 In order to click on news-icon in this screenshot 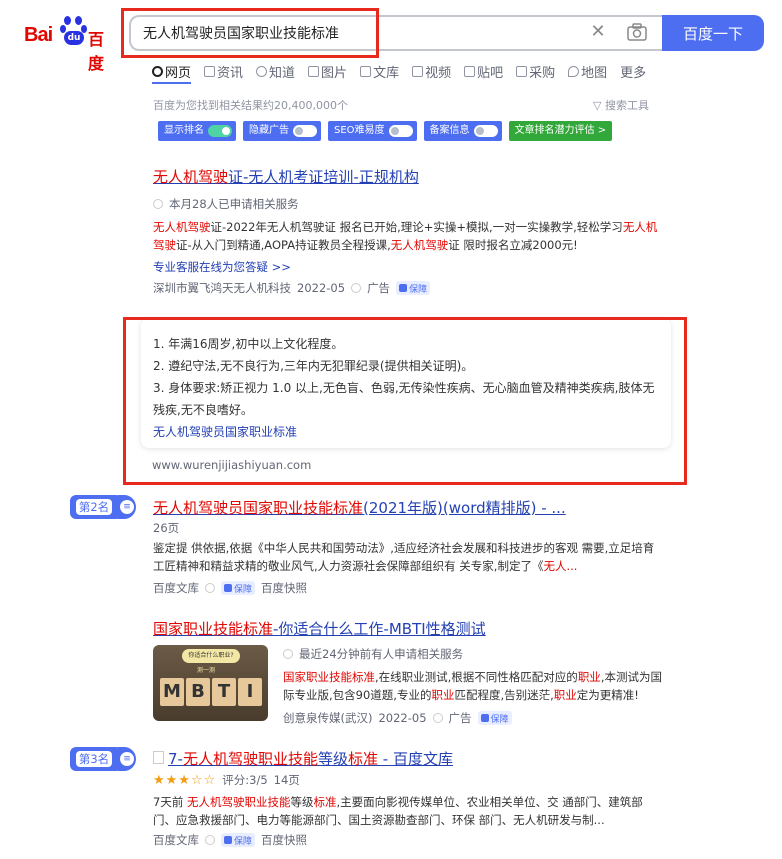, I will do `click(210, 71)`.